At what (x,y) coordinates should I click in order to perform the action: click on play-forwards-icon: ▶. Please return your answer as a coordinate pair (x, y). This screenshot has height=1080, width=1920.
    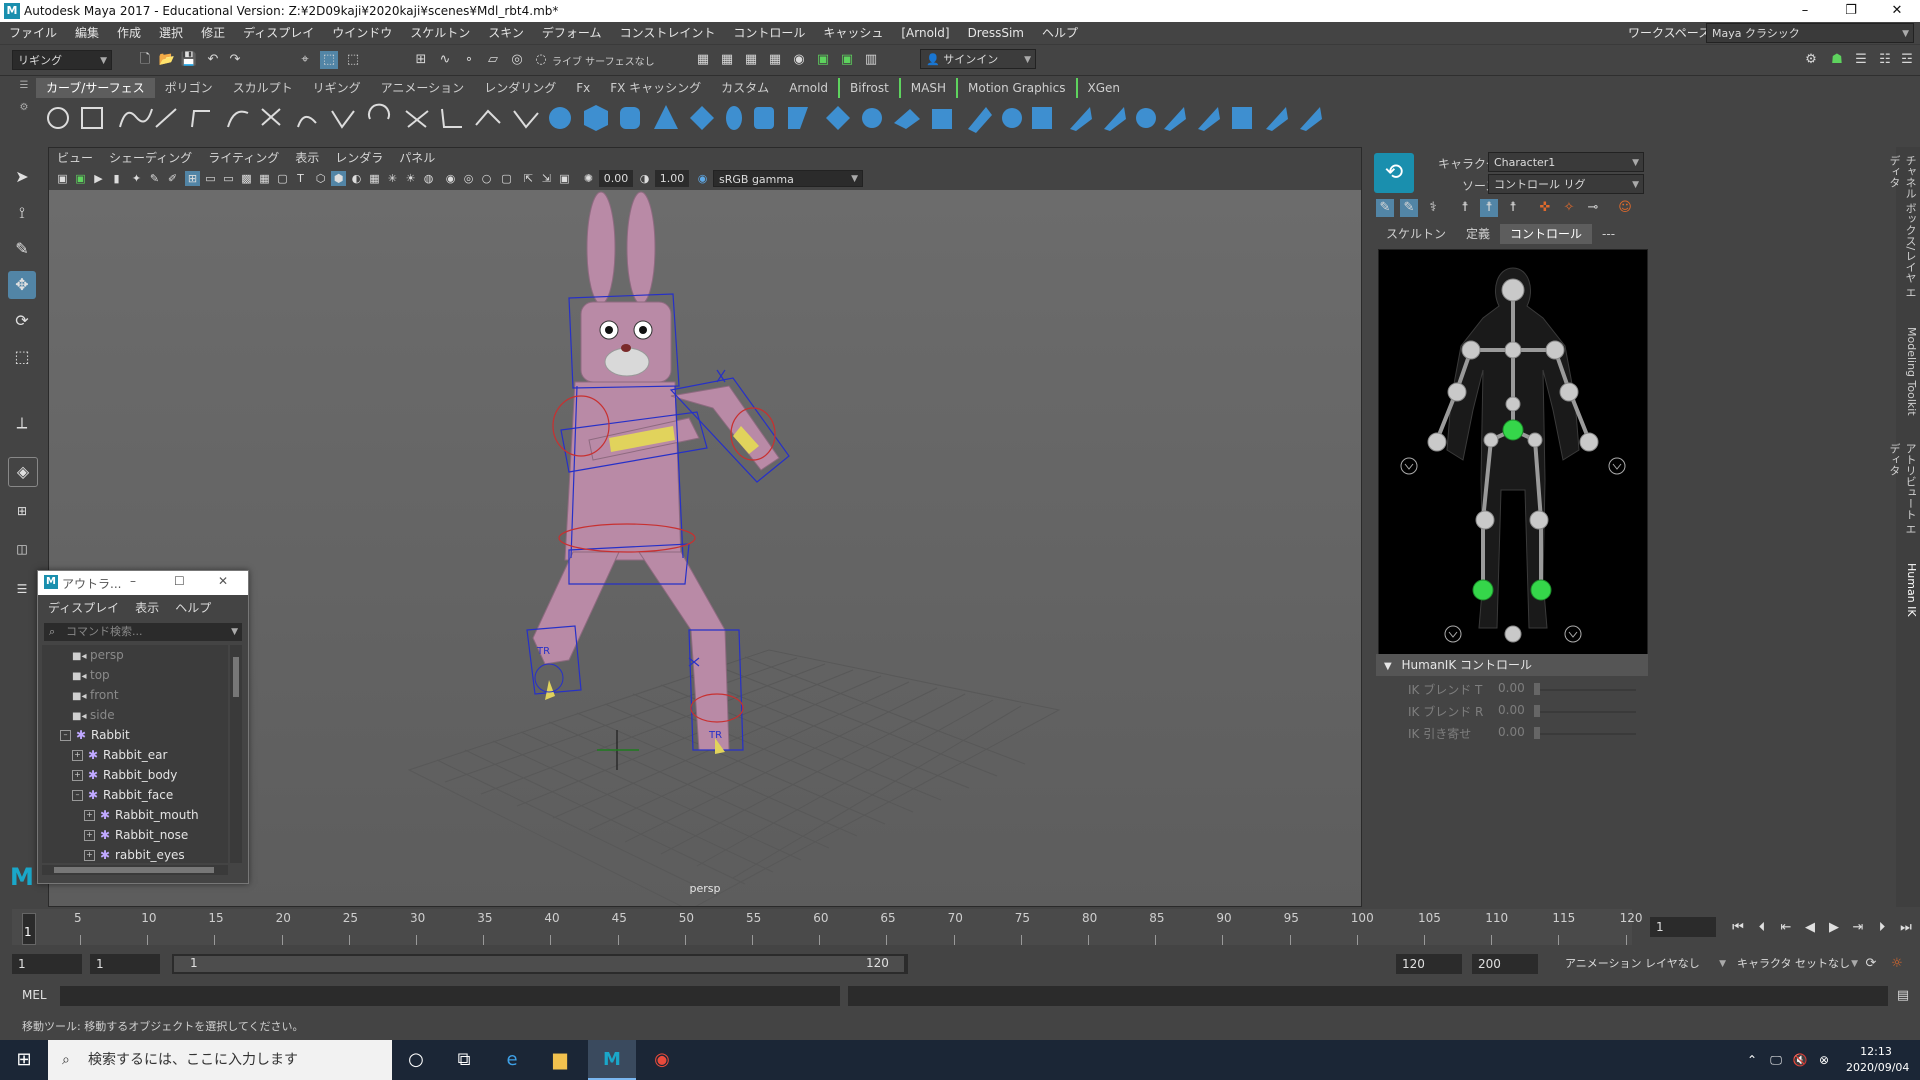
    Looking at the image, I should click on (1834, 927).